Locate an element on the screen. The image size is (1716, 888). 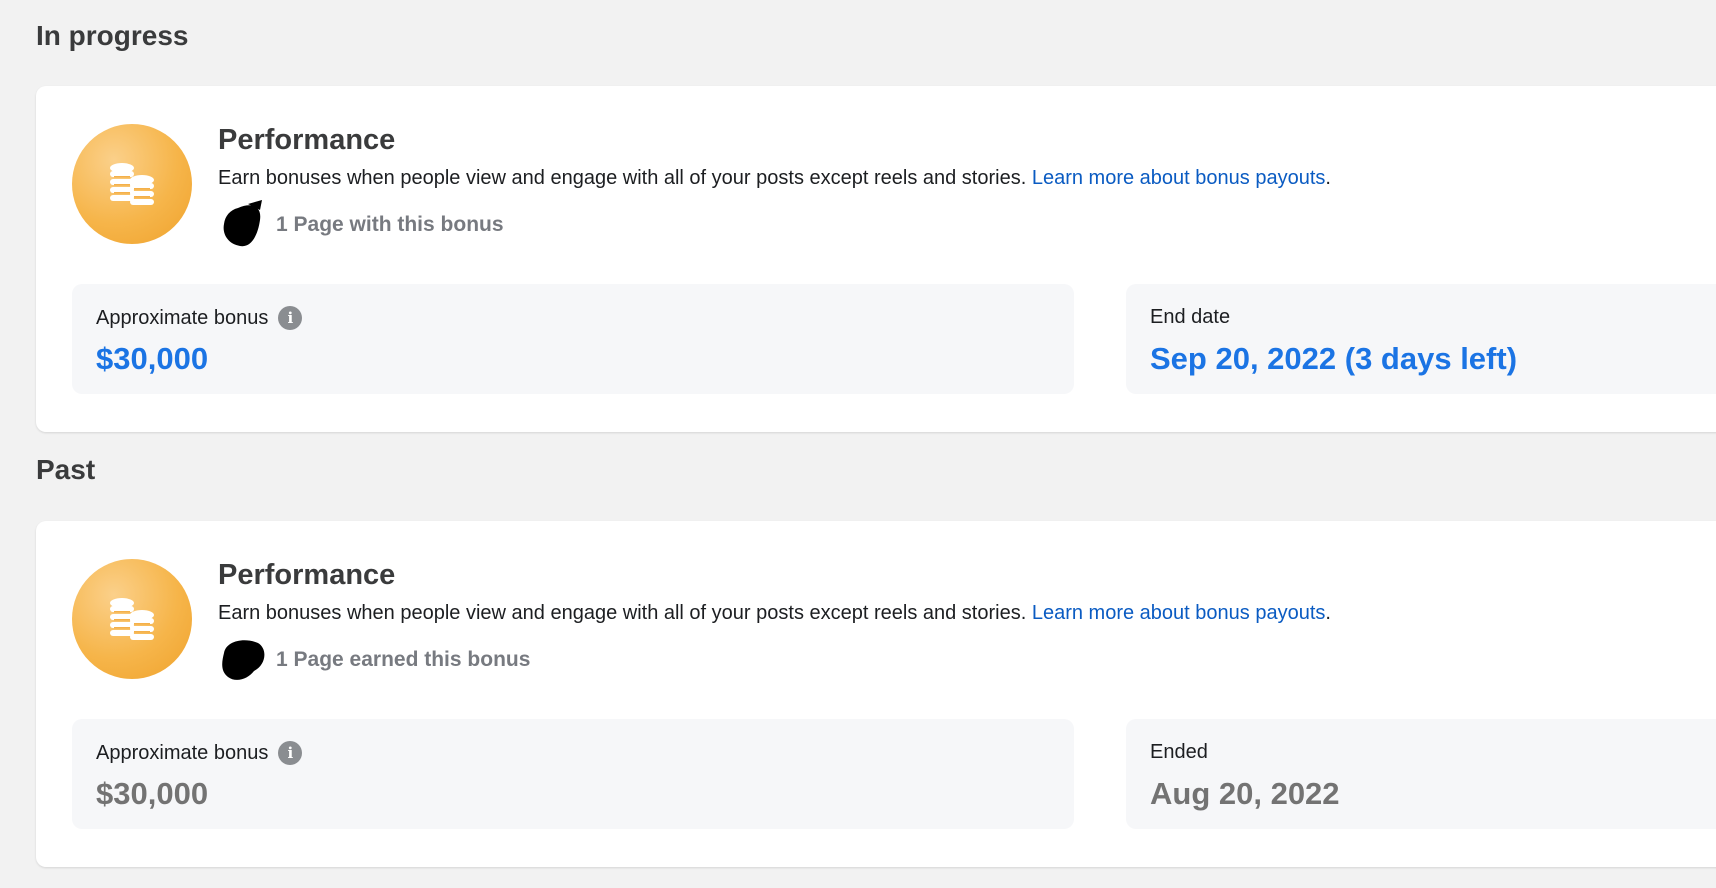
end-date-box: End date Sep 20, 2022 (3 days left) is located at coordinates (1421, 339).